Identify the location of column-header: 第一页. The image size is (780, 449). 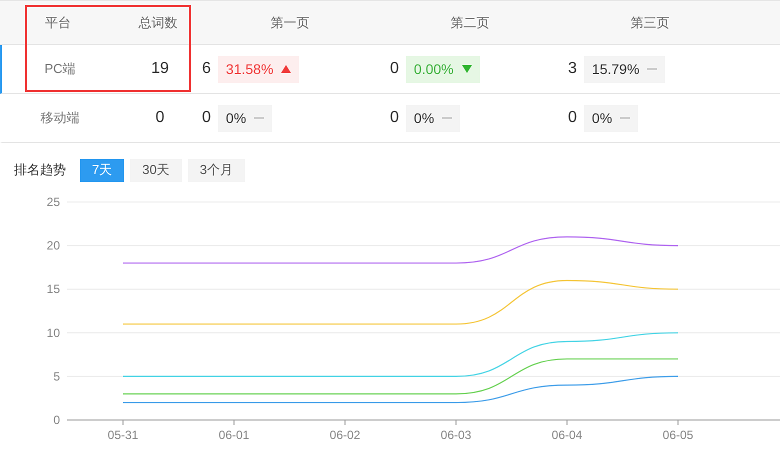
(290, 23).